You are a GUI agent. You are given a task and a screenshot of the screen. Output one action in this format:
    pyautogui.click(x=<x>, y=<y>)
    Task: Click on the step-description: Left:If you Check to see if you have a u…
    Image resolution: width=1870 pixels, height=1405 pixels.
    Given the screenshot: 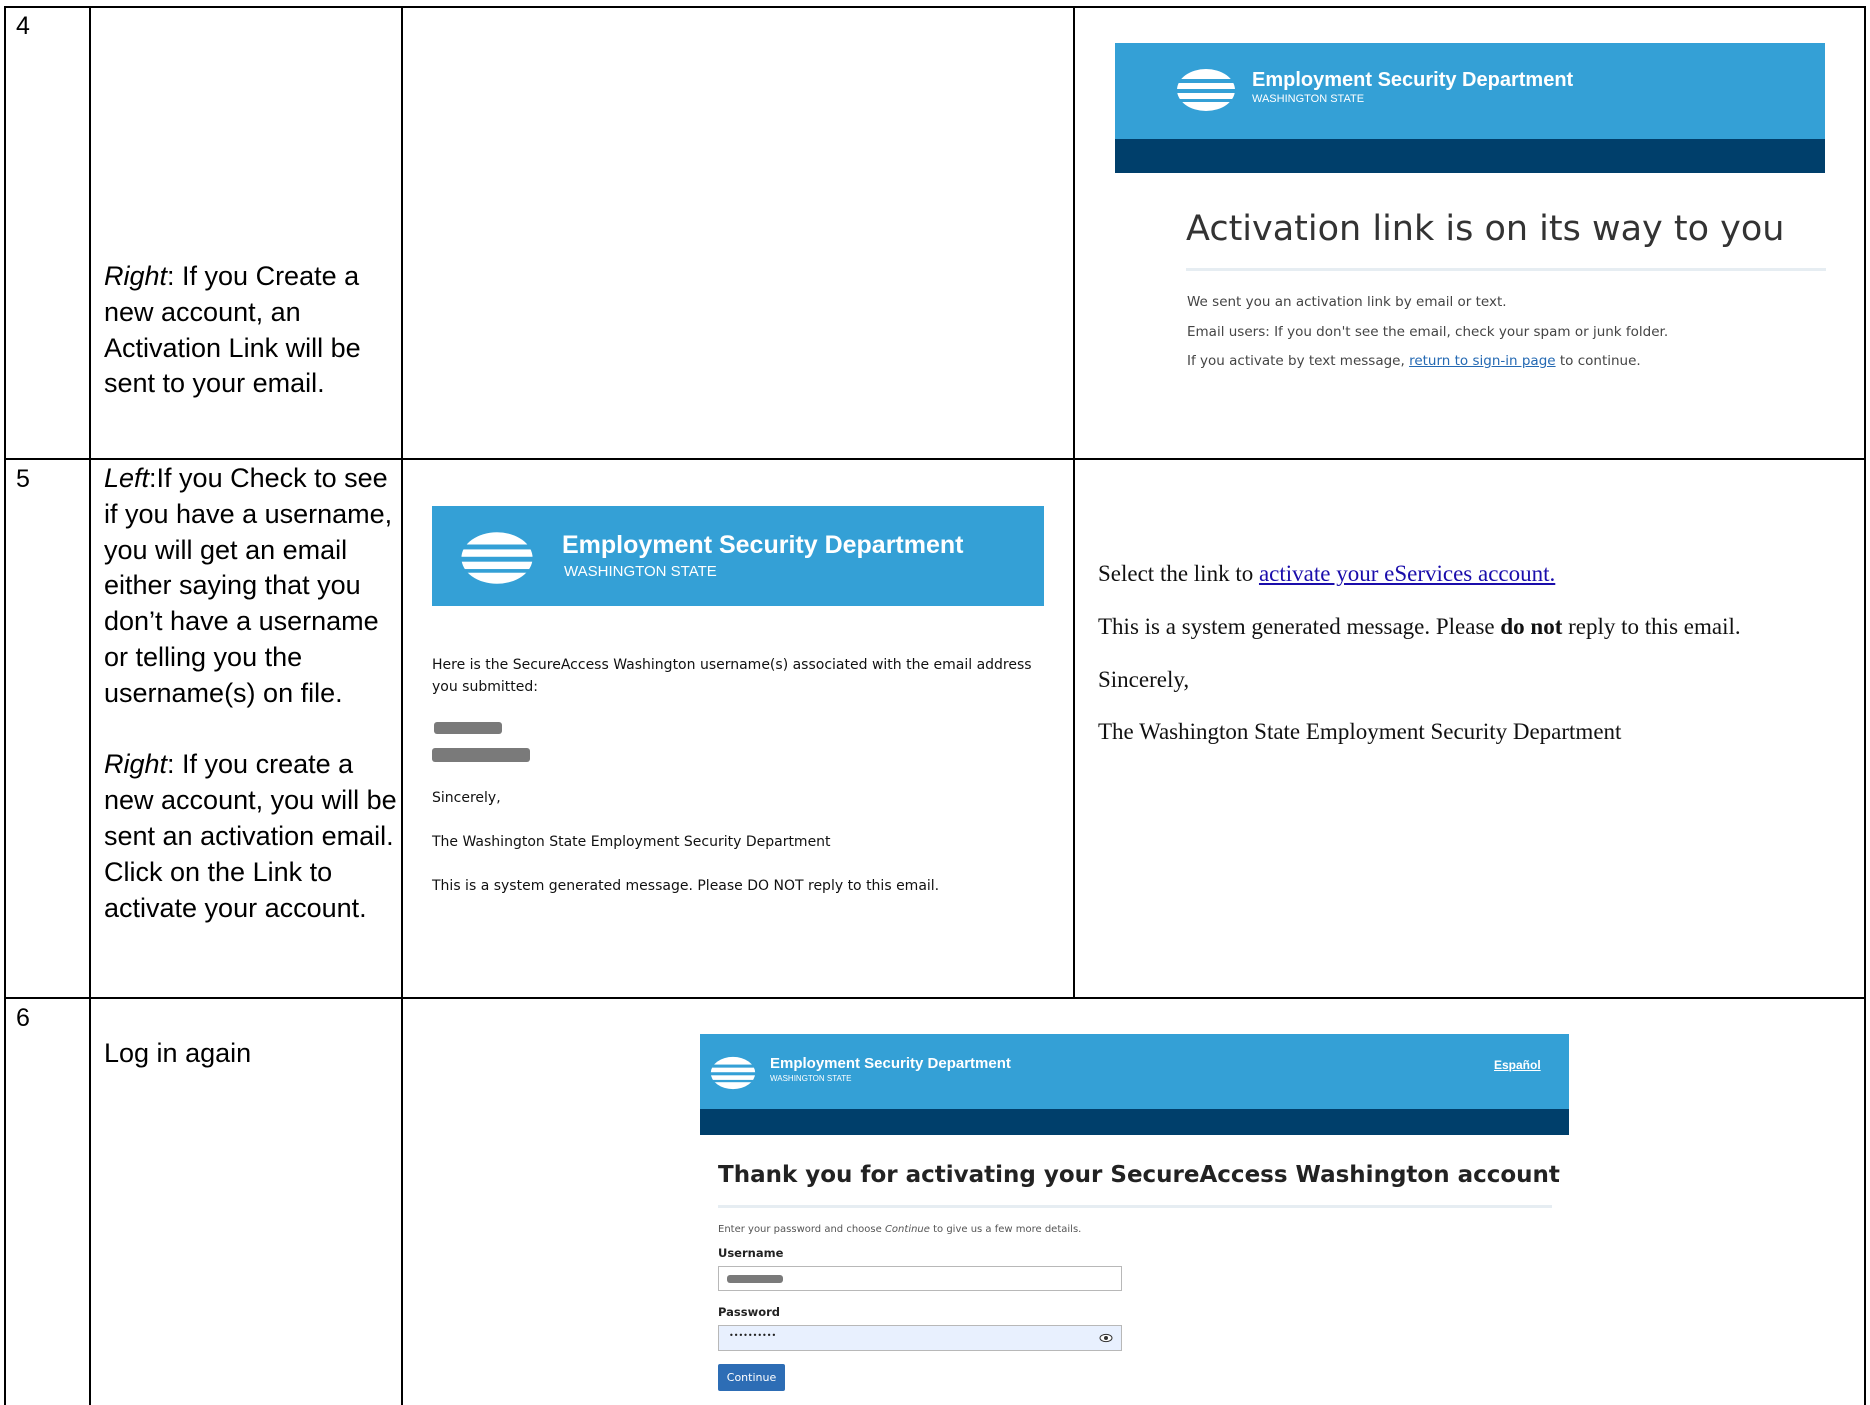 What is the action you would take?
    pyautogui.click(x=250, y=693)
    